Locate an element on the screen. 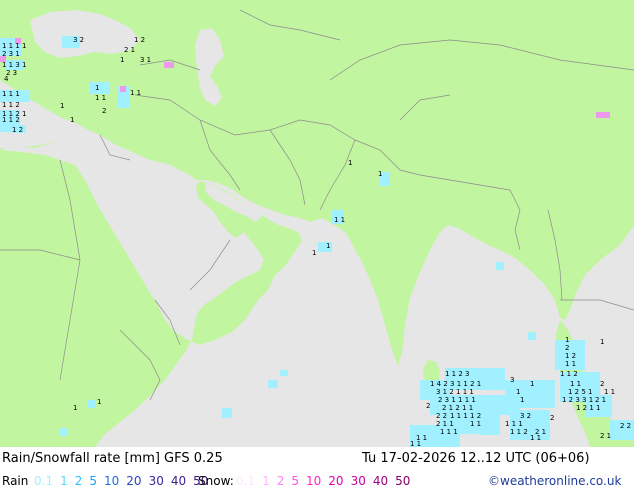 The image size is (634, 490). svg-text: 1 1 3 1 is located at coordinates (14, 65).